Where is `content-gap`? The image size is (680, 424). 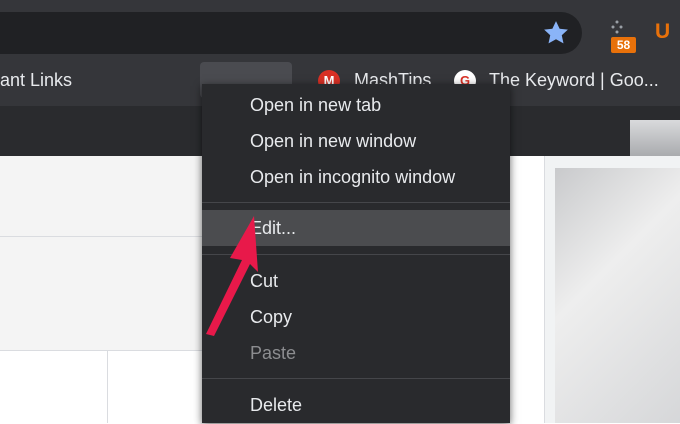 content-gap is located at coordinates (527, 289).